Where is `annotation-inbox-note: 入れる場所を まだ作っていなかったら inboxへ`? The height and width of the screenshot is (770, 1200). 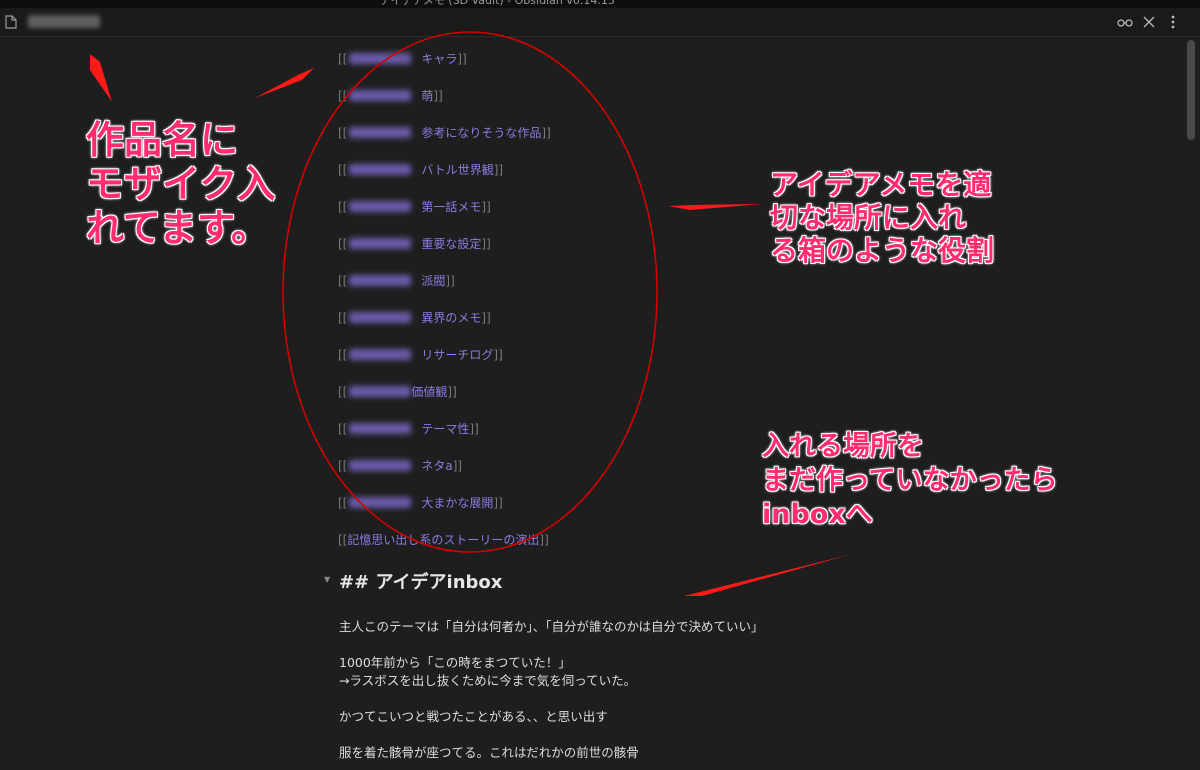
annotation-inbox-note: 入れる場所を まだ作っていなかったら inboxへ is located at coordinates (910, 481).